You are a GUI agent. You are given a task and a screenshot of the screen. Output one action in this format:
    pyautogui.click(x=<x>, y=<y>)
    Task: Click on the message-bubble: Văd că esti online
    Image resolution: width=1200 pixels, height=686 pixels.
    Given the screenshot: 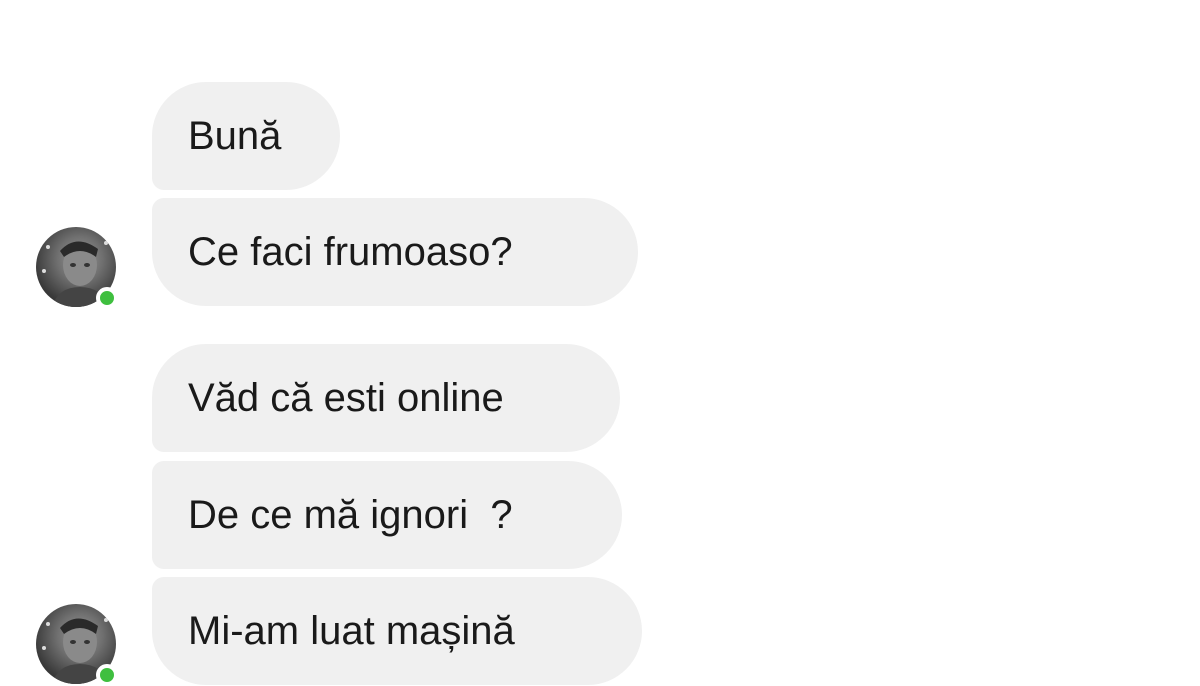 What is the action you would take?
    pyautogui.click(x=386, y=398)
    